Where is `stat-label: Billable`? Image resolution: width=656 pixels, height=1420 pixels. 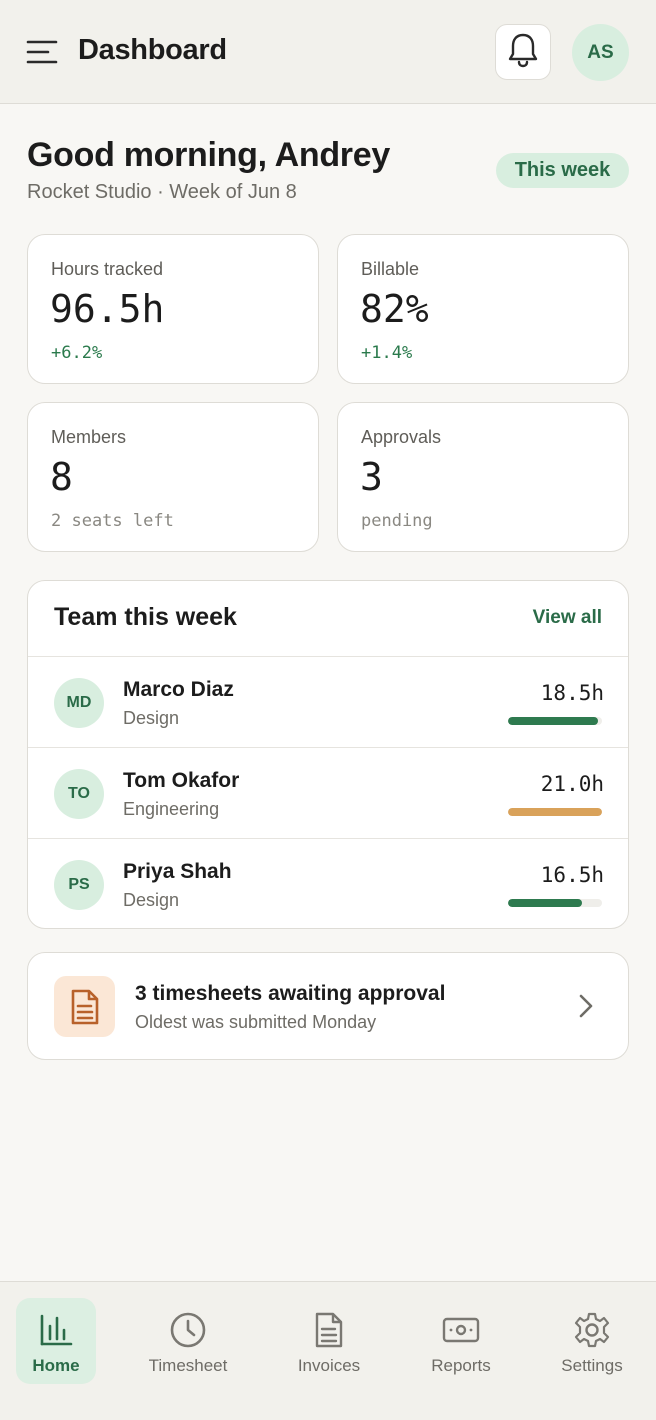
stat-label: Billable is located at coordinates (390, 269).